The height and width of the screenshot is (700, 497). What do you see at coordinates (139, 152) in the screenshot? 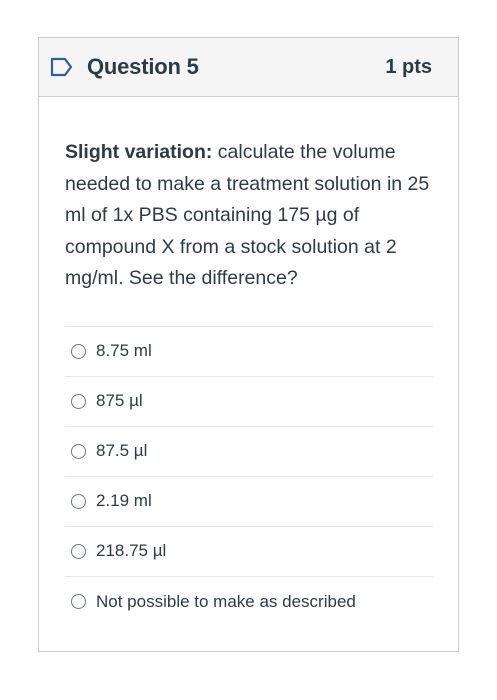
I see `question-prompt-bold: Slight variation:` at bounding box center [139, 152].